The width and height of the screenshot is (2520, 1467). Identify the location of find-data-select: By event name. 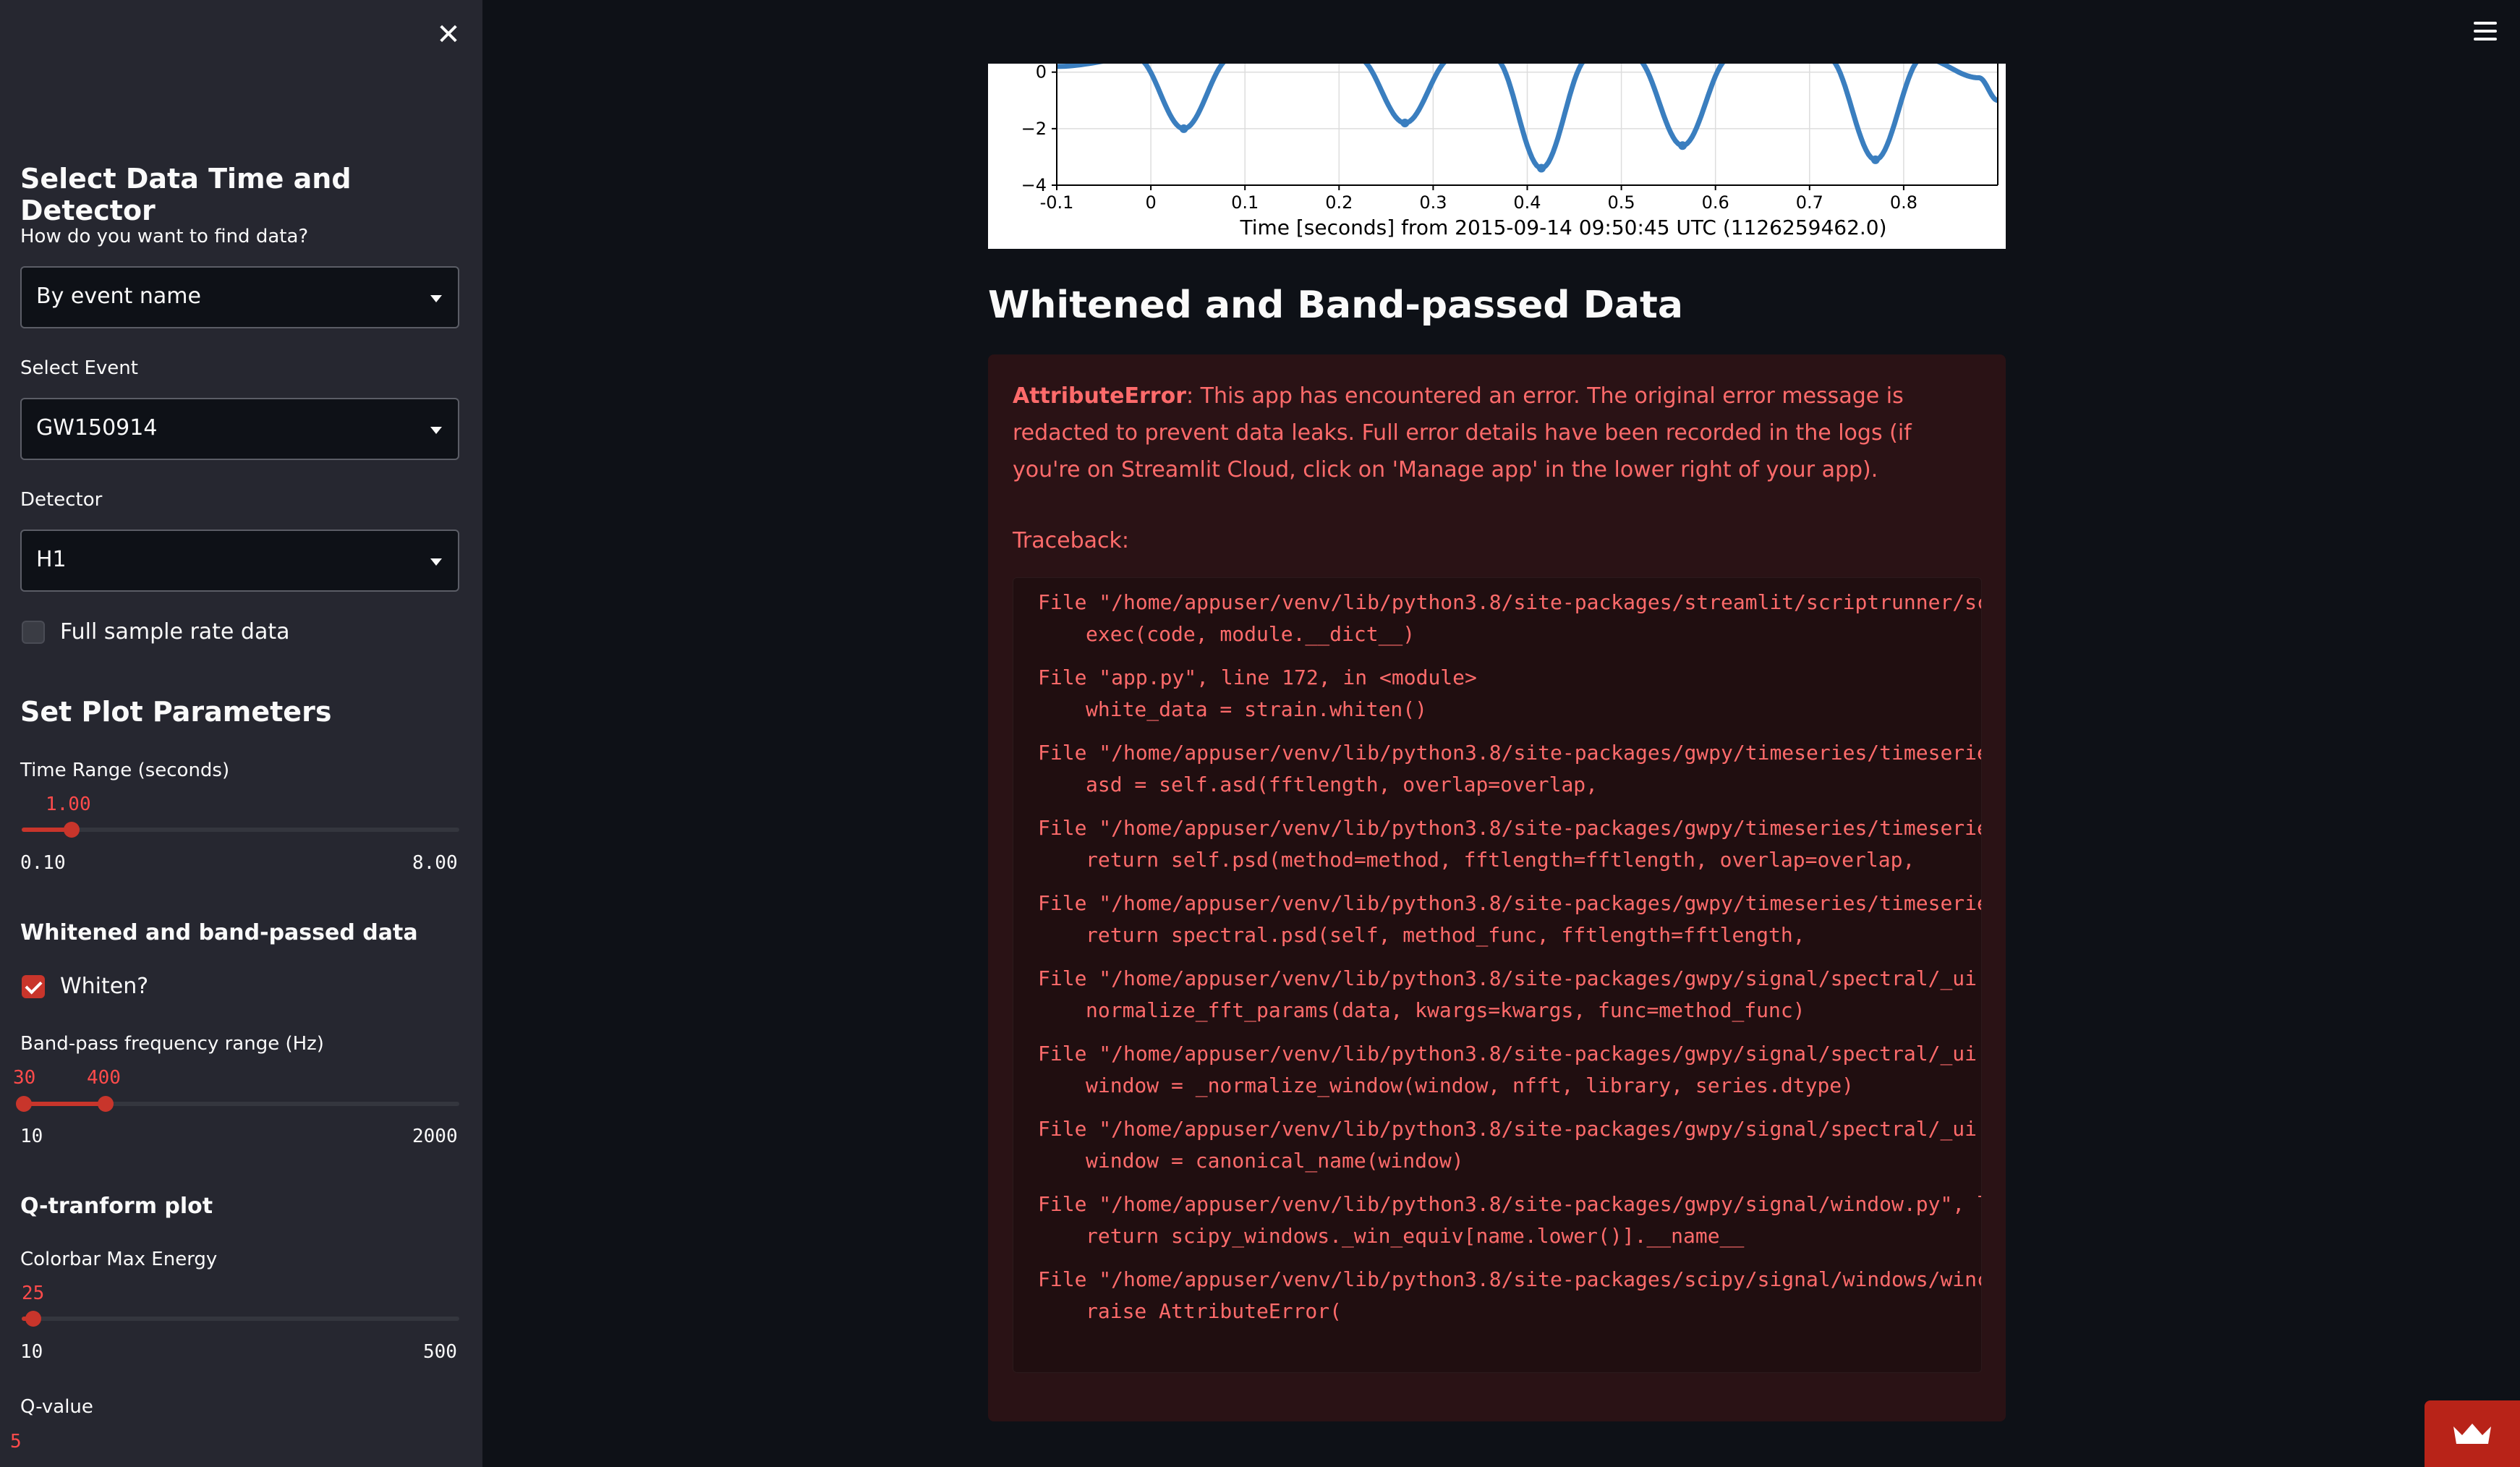
(239, 297).